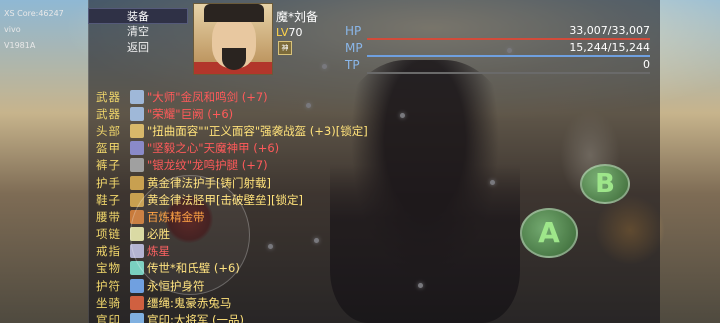 This screenshot has height=323, width=720. What do you see at coordinates (646, 64) in the screenshot?
I see `tp-value: 0` at bounding box center [646, 64].